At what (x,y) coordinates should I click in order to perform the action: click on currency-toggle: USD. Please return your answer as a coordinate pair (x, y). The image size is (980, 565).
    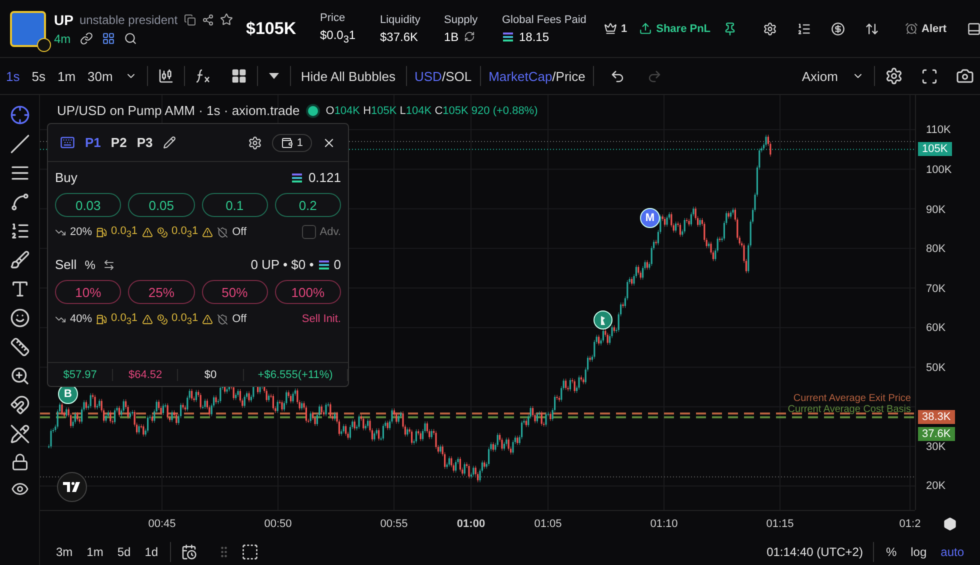
    Looking at the image, I should click on (428, 76).